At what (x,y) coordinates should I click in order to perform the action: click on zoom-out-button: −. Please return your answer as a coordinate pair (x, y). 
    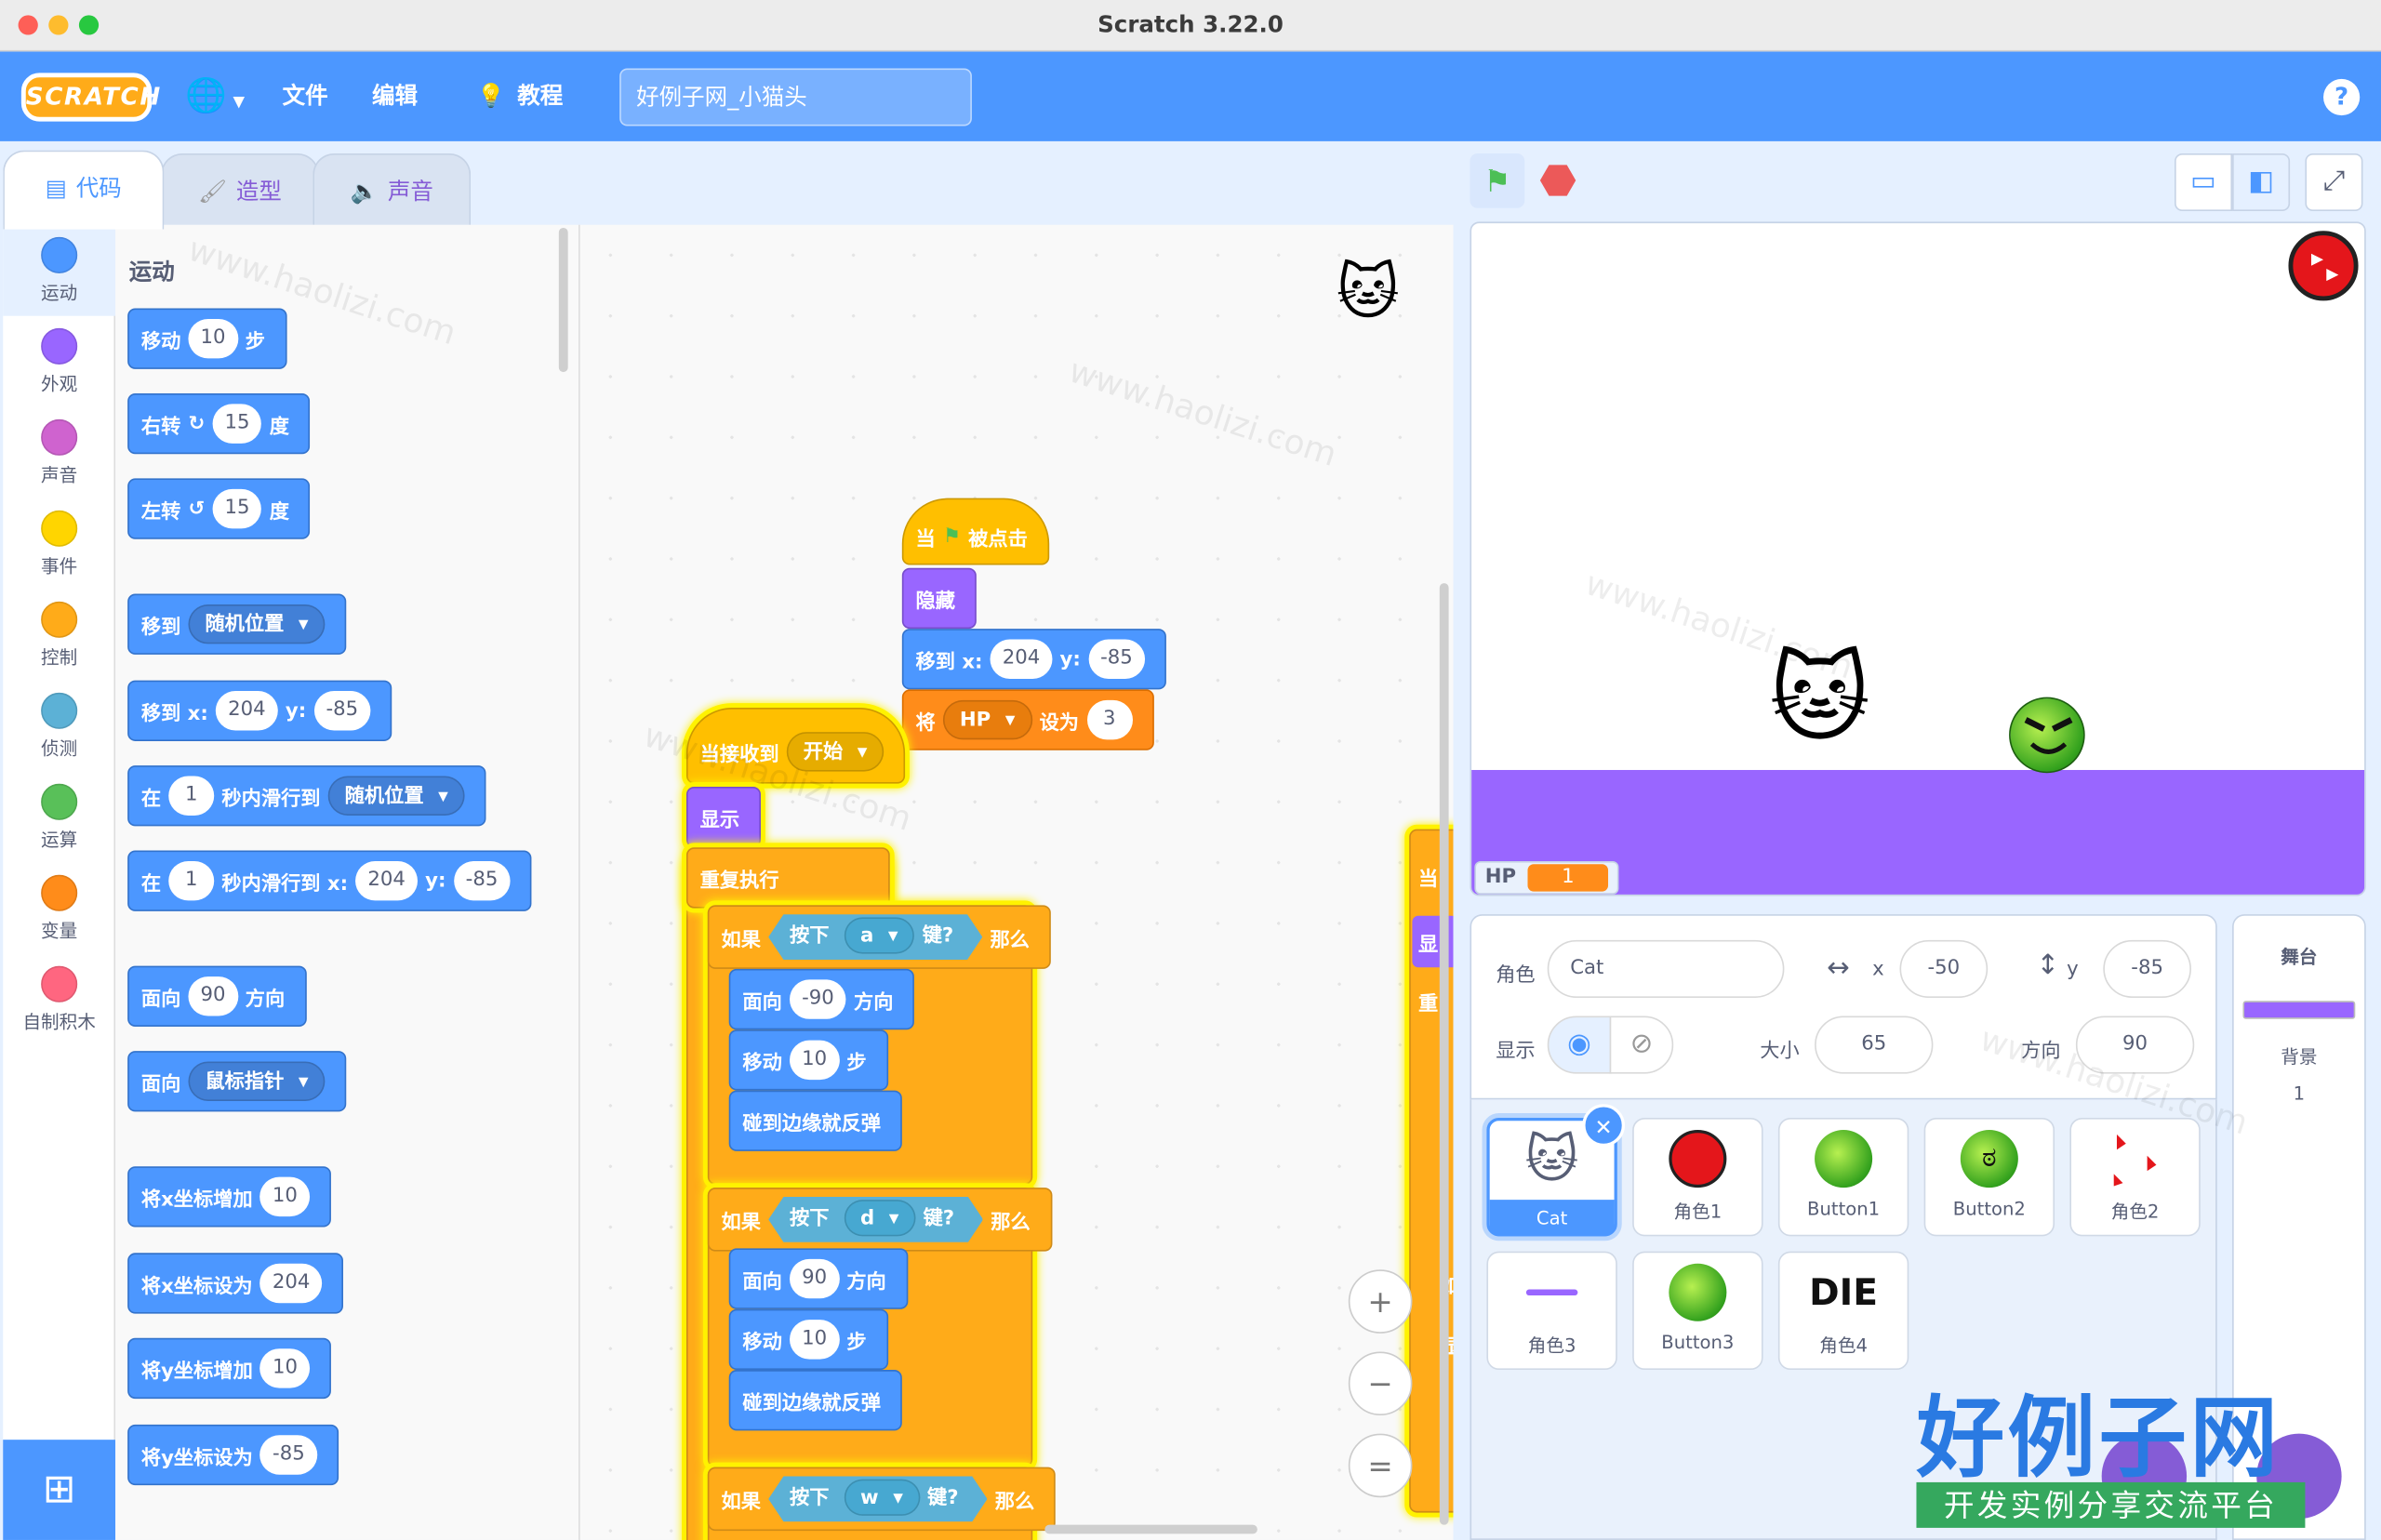
    Looking at the image, I should click on (1380, 1383).